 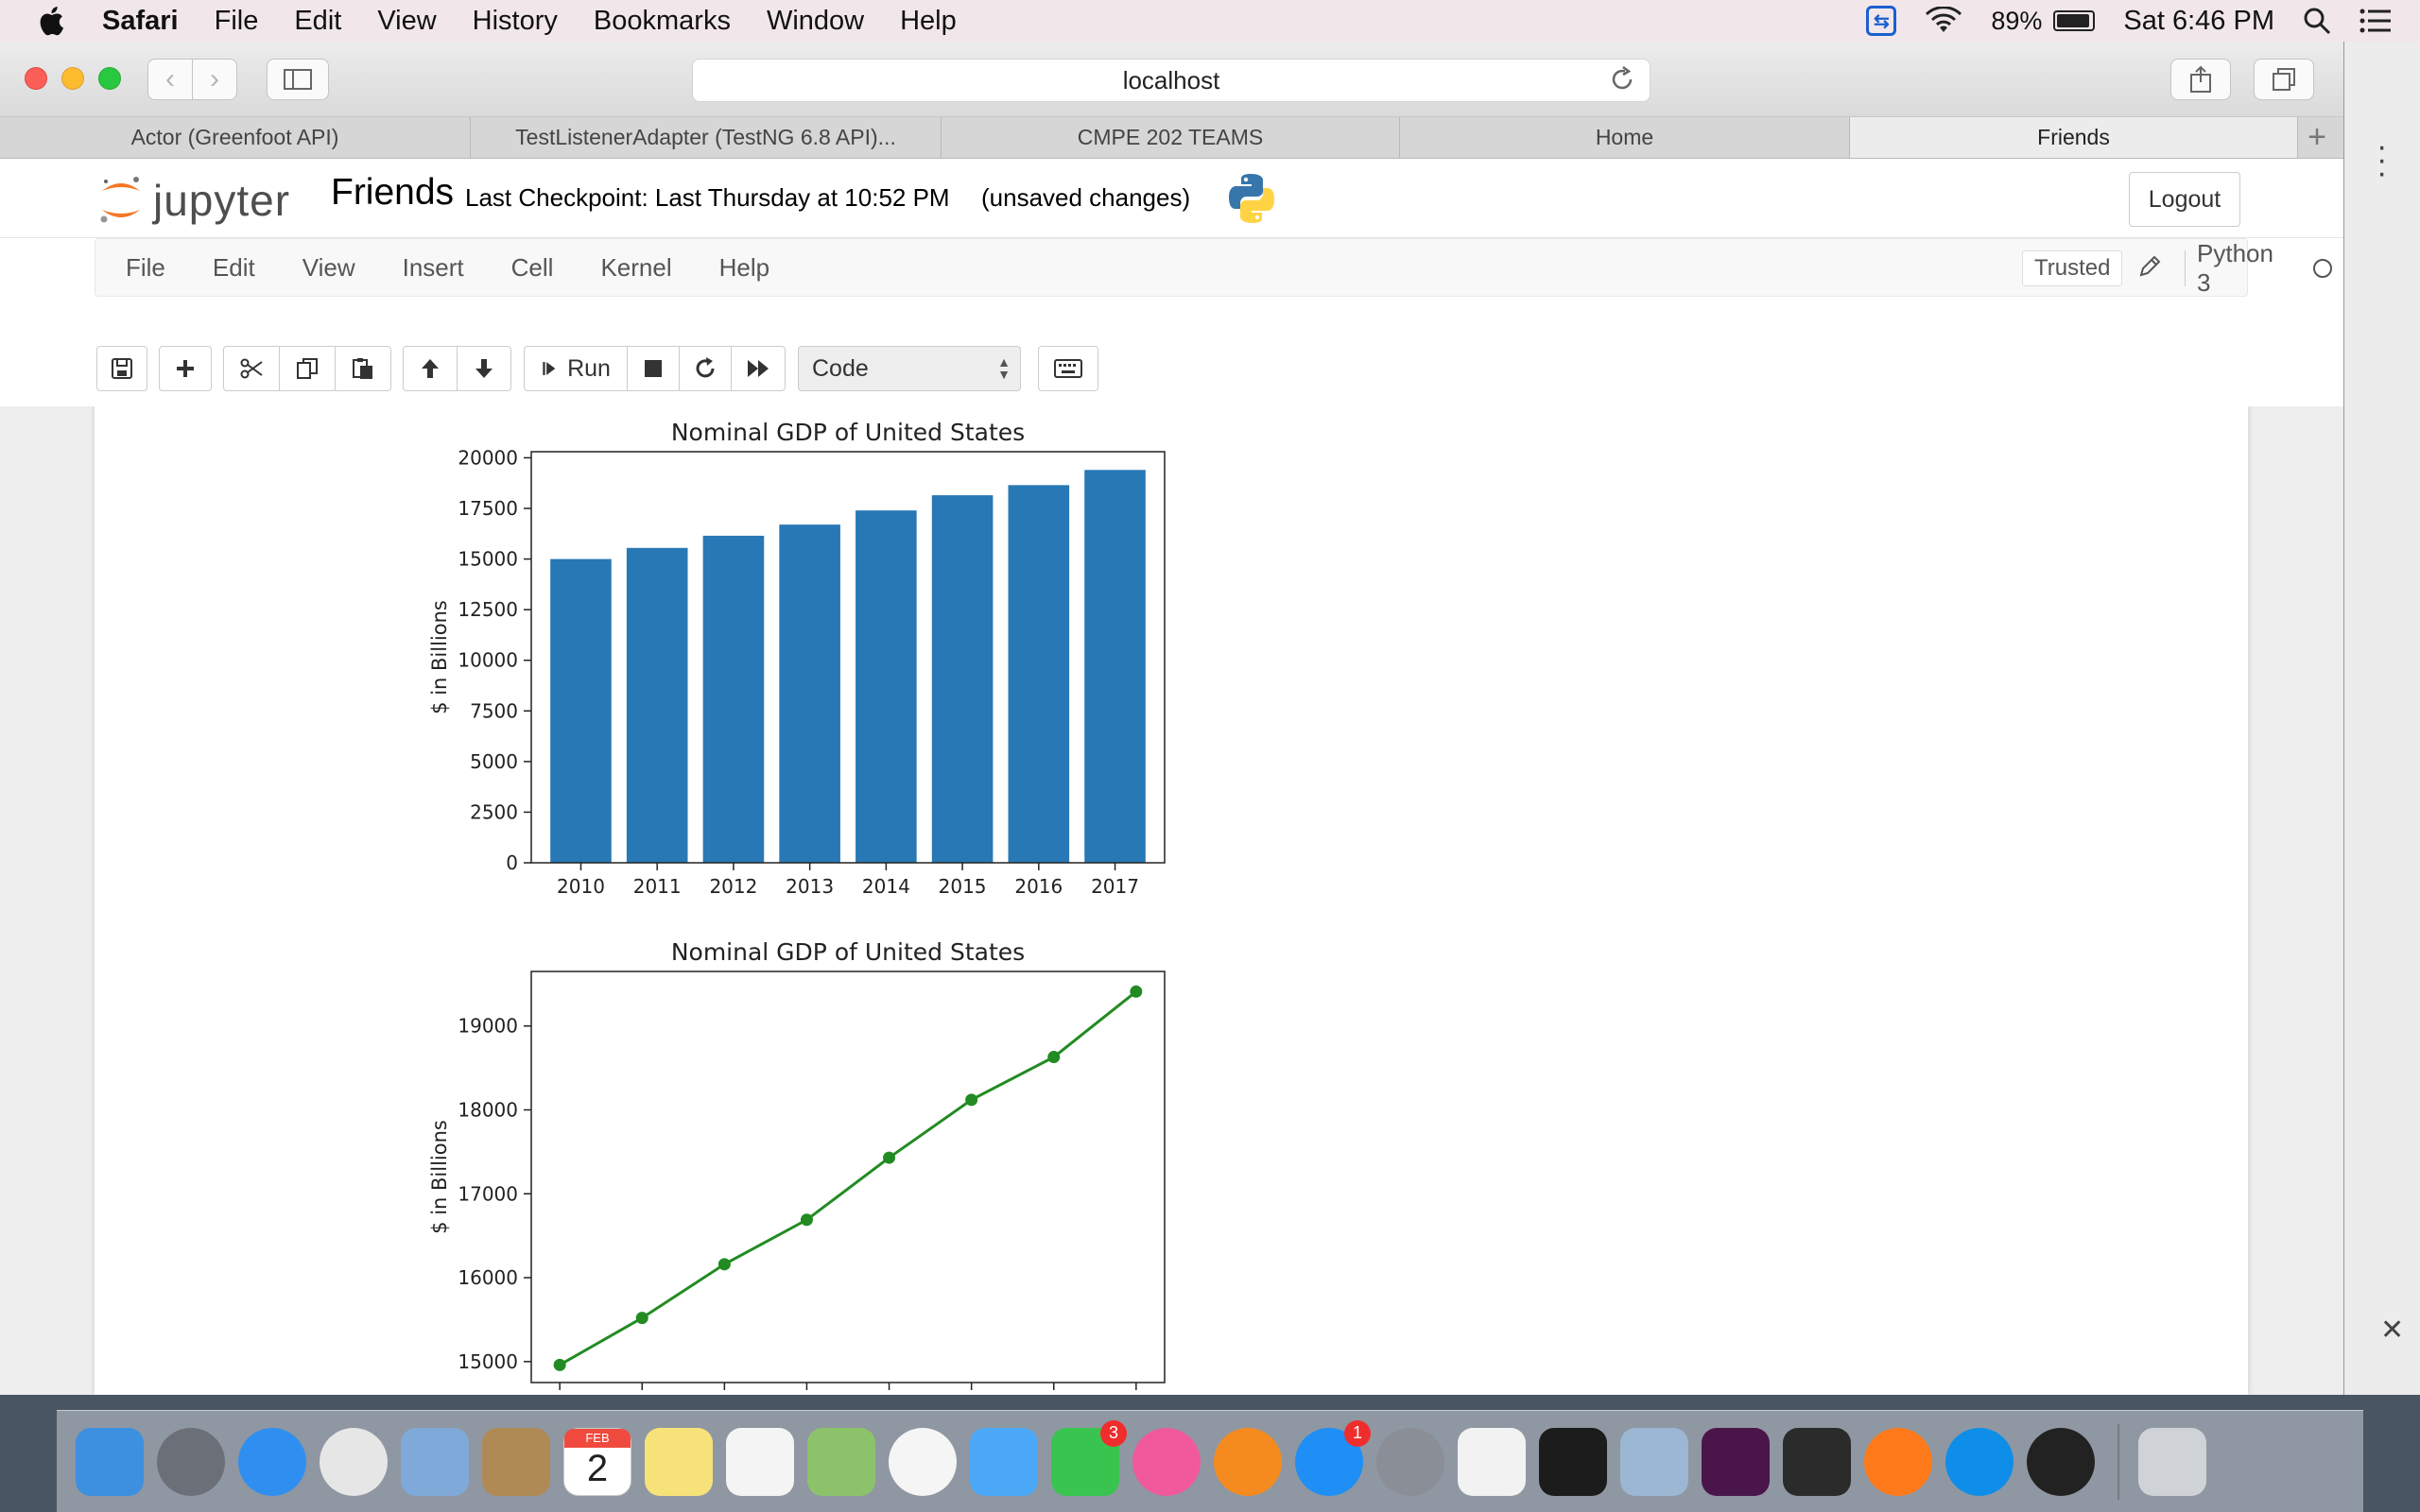 What do you see at coordinates (298, 79) in the screenshot?
I see `sidebar-toggle-button` at bounding box center [298, 79].